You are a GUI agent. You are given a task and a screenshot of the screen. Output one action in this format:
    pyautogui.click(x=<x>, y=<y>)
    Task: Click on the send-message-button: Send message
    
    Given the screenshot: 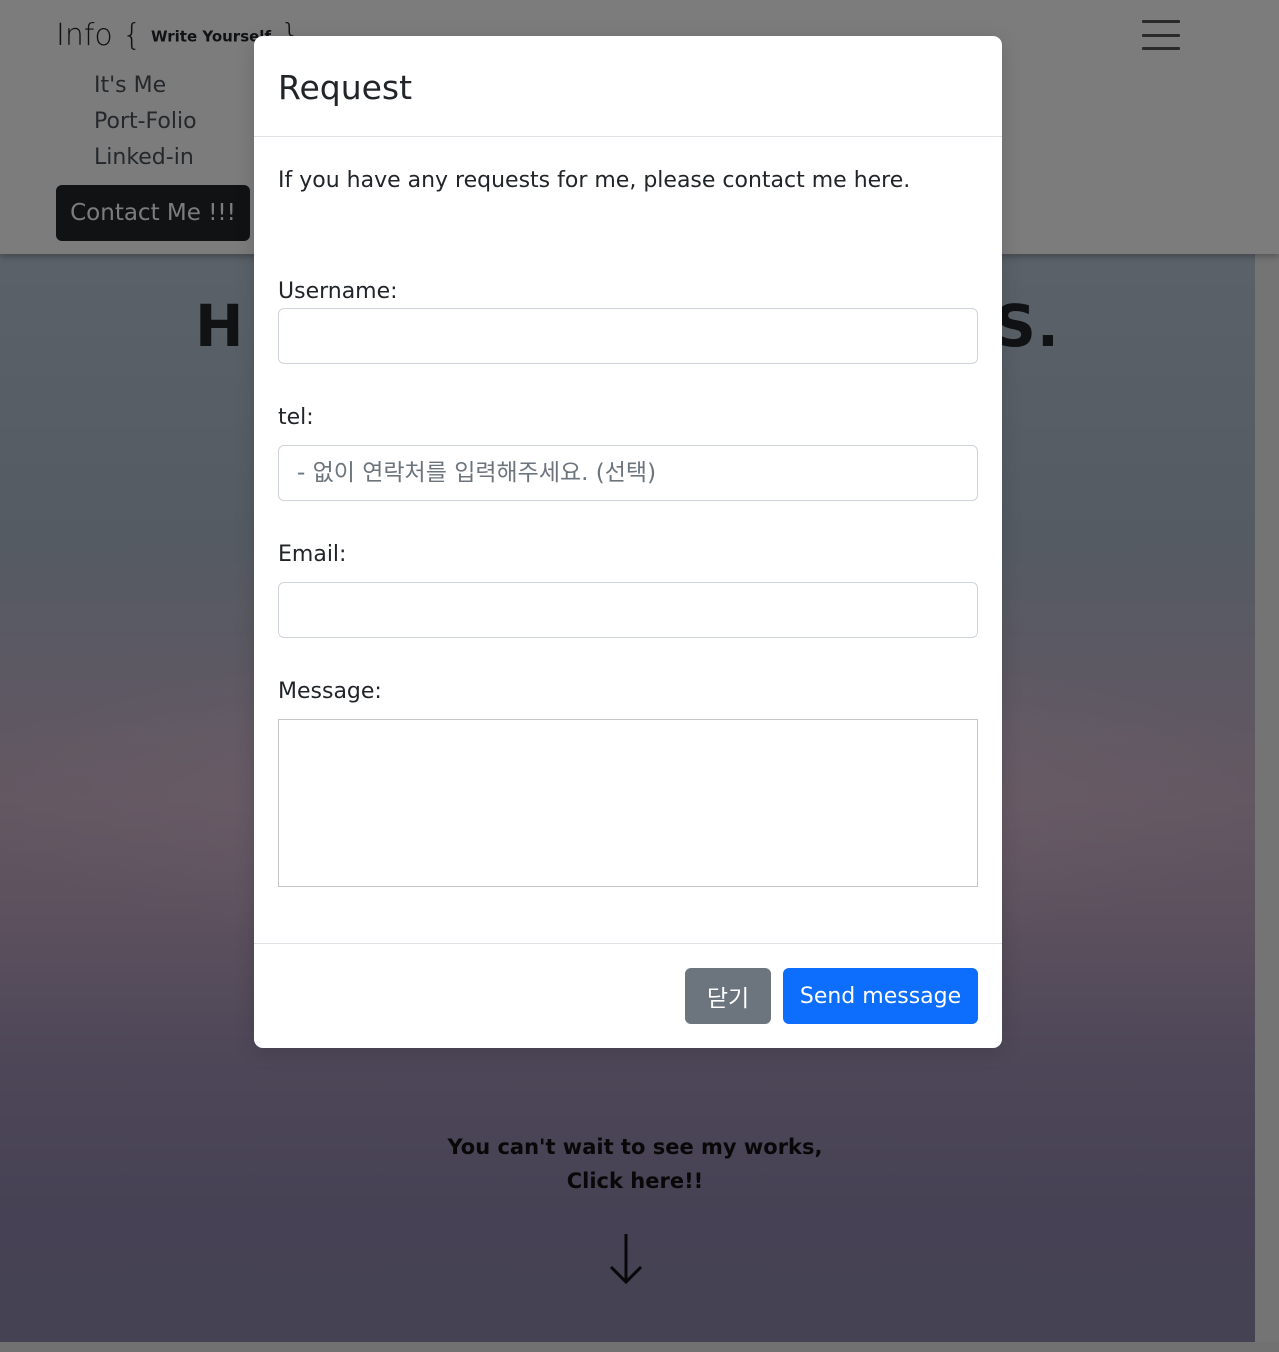 What is the action you would take?
    pyautogui.click(x=880, y=996)
    